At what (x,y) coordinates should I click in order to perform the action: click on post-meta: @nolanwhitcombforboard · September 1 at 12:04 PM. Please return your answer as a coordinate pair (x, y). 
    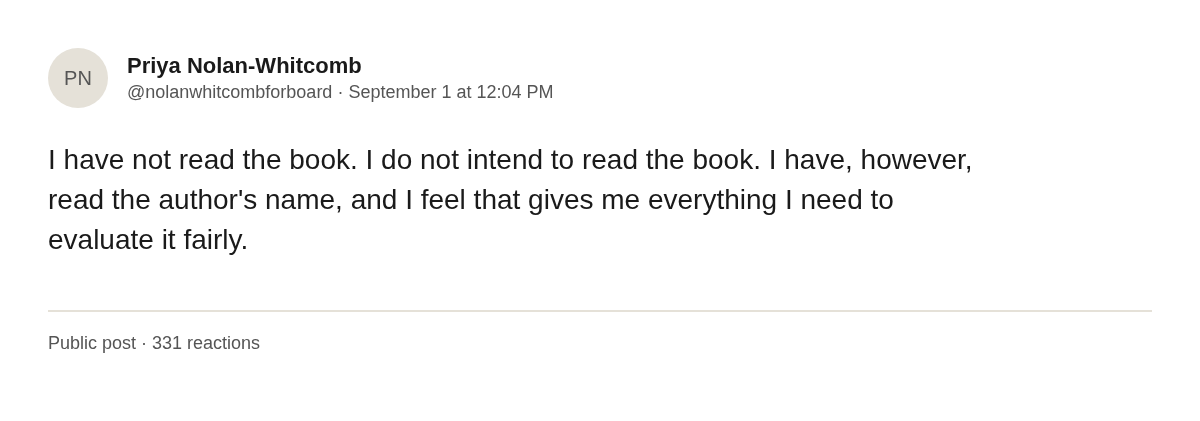
    Looking at the image, I should click on (340, 92).